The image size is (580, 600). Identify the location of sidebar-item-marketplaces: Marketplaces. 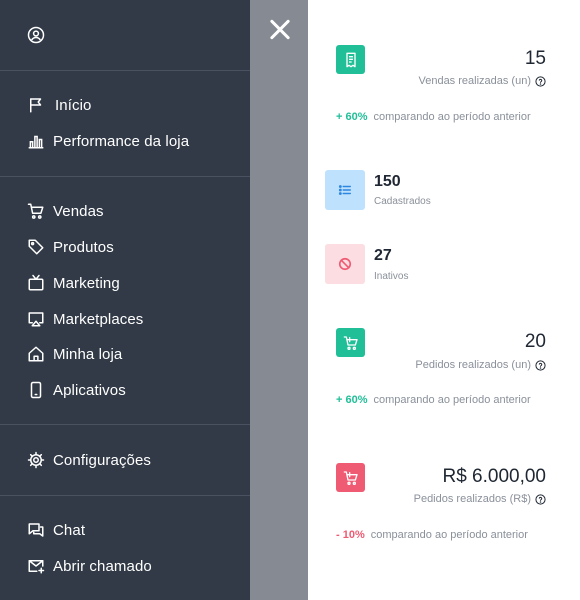
(85, 319).